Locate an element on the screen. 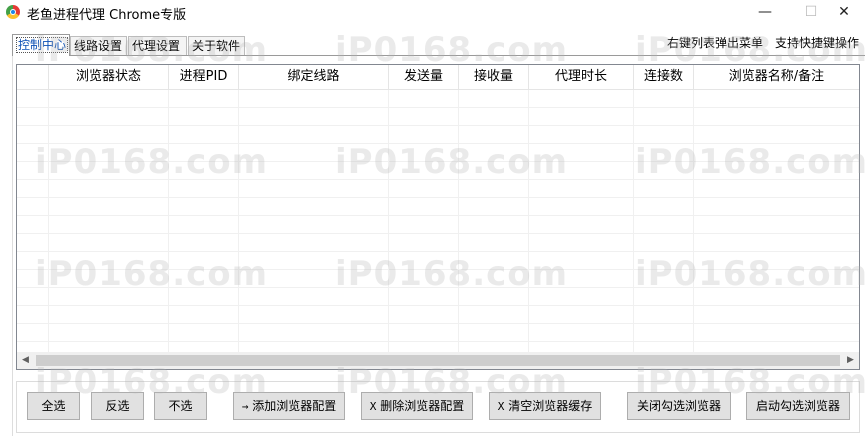  arrow-right-icon: → is located at coordinates (245, 406).